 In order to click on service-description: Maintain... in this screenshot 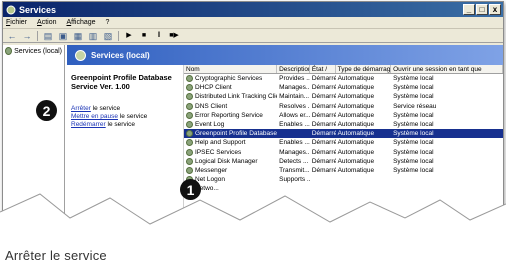, I will do `click(294, 97)`.